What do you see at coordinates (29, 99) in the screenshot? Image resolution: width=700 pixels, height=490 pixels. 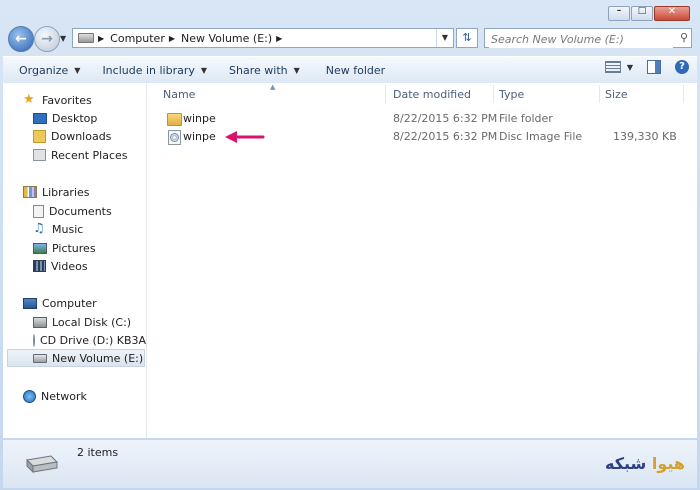 I see `star-icon: ★` at bounding box center [29, 99].